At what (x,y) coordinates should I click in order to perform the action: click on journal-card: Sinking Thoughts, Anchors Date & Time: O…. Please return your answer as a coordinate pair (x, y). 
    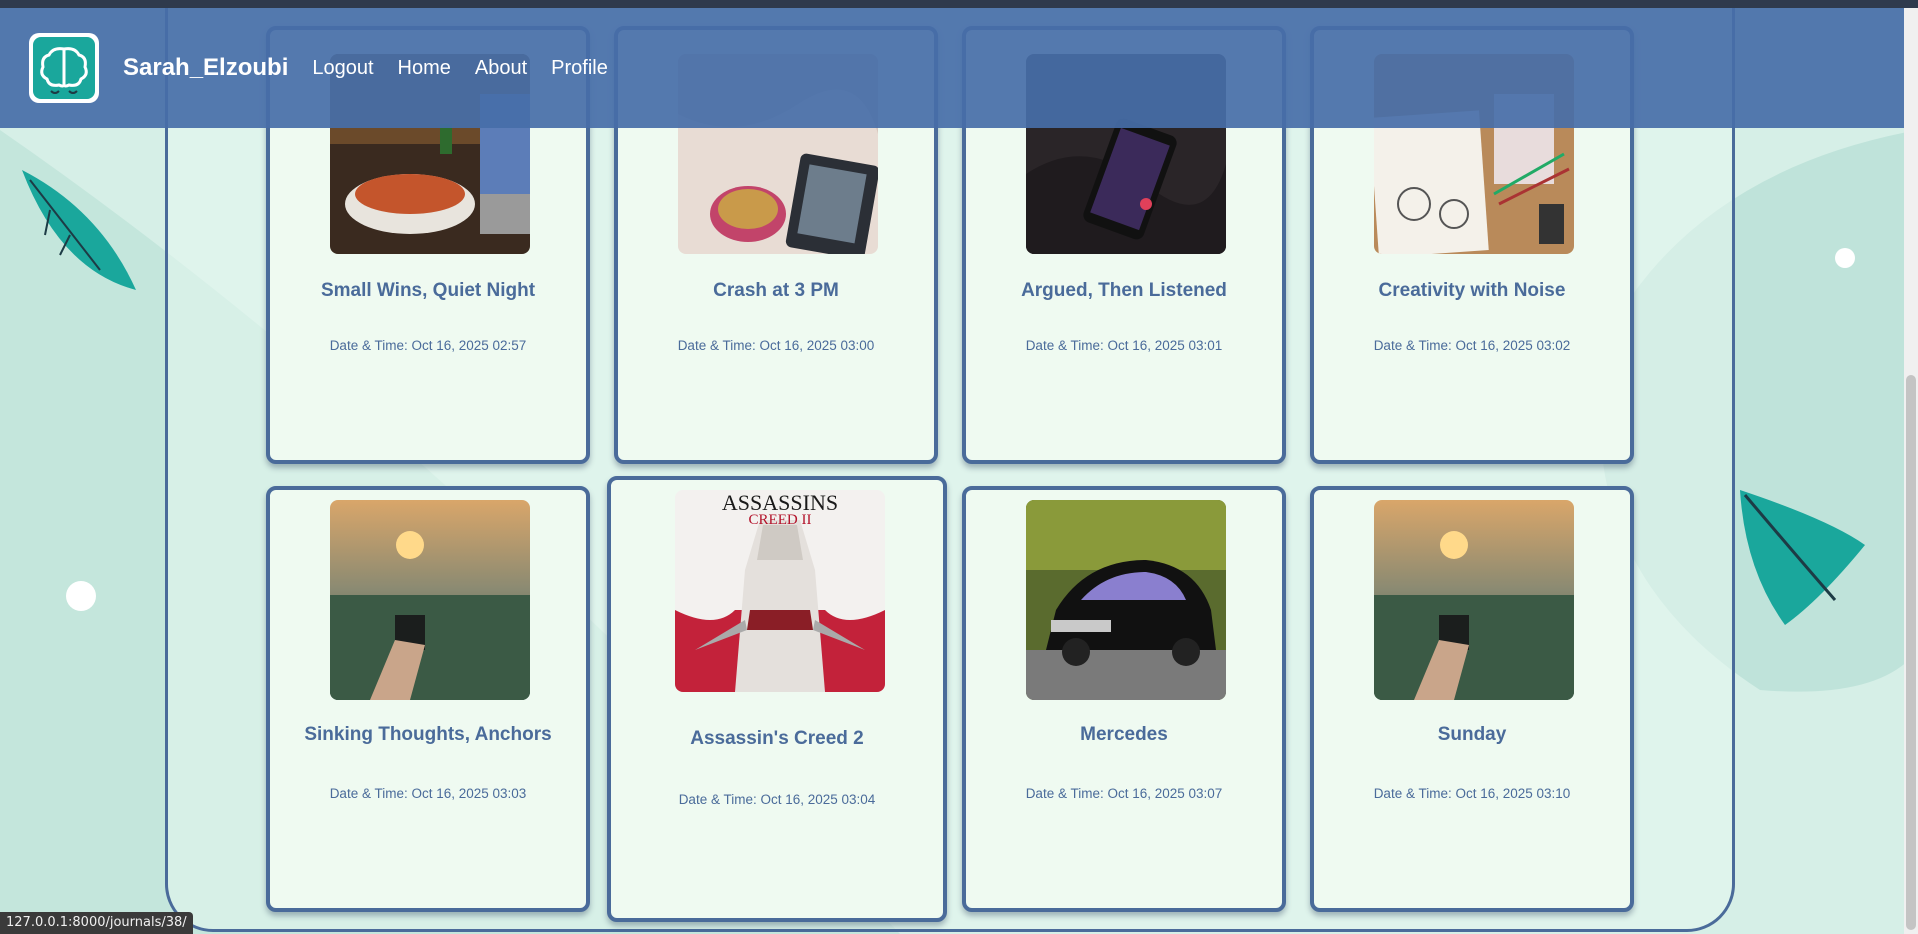
    Looking at the image, I should click on (428, 699).